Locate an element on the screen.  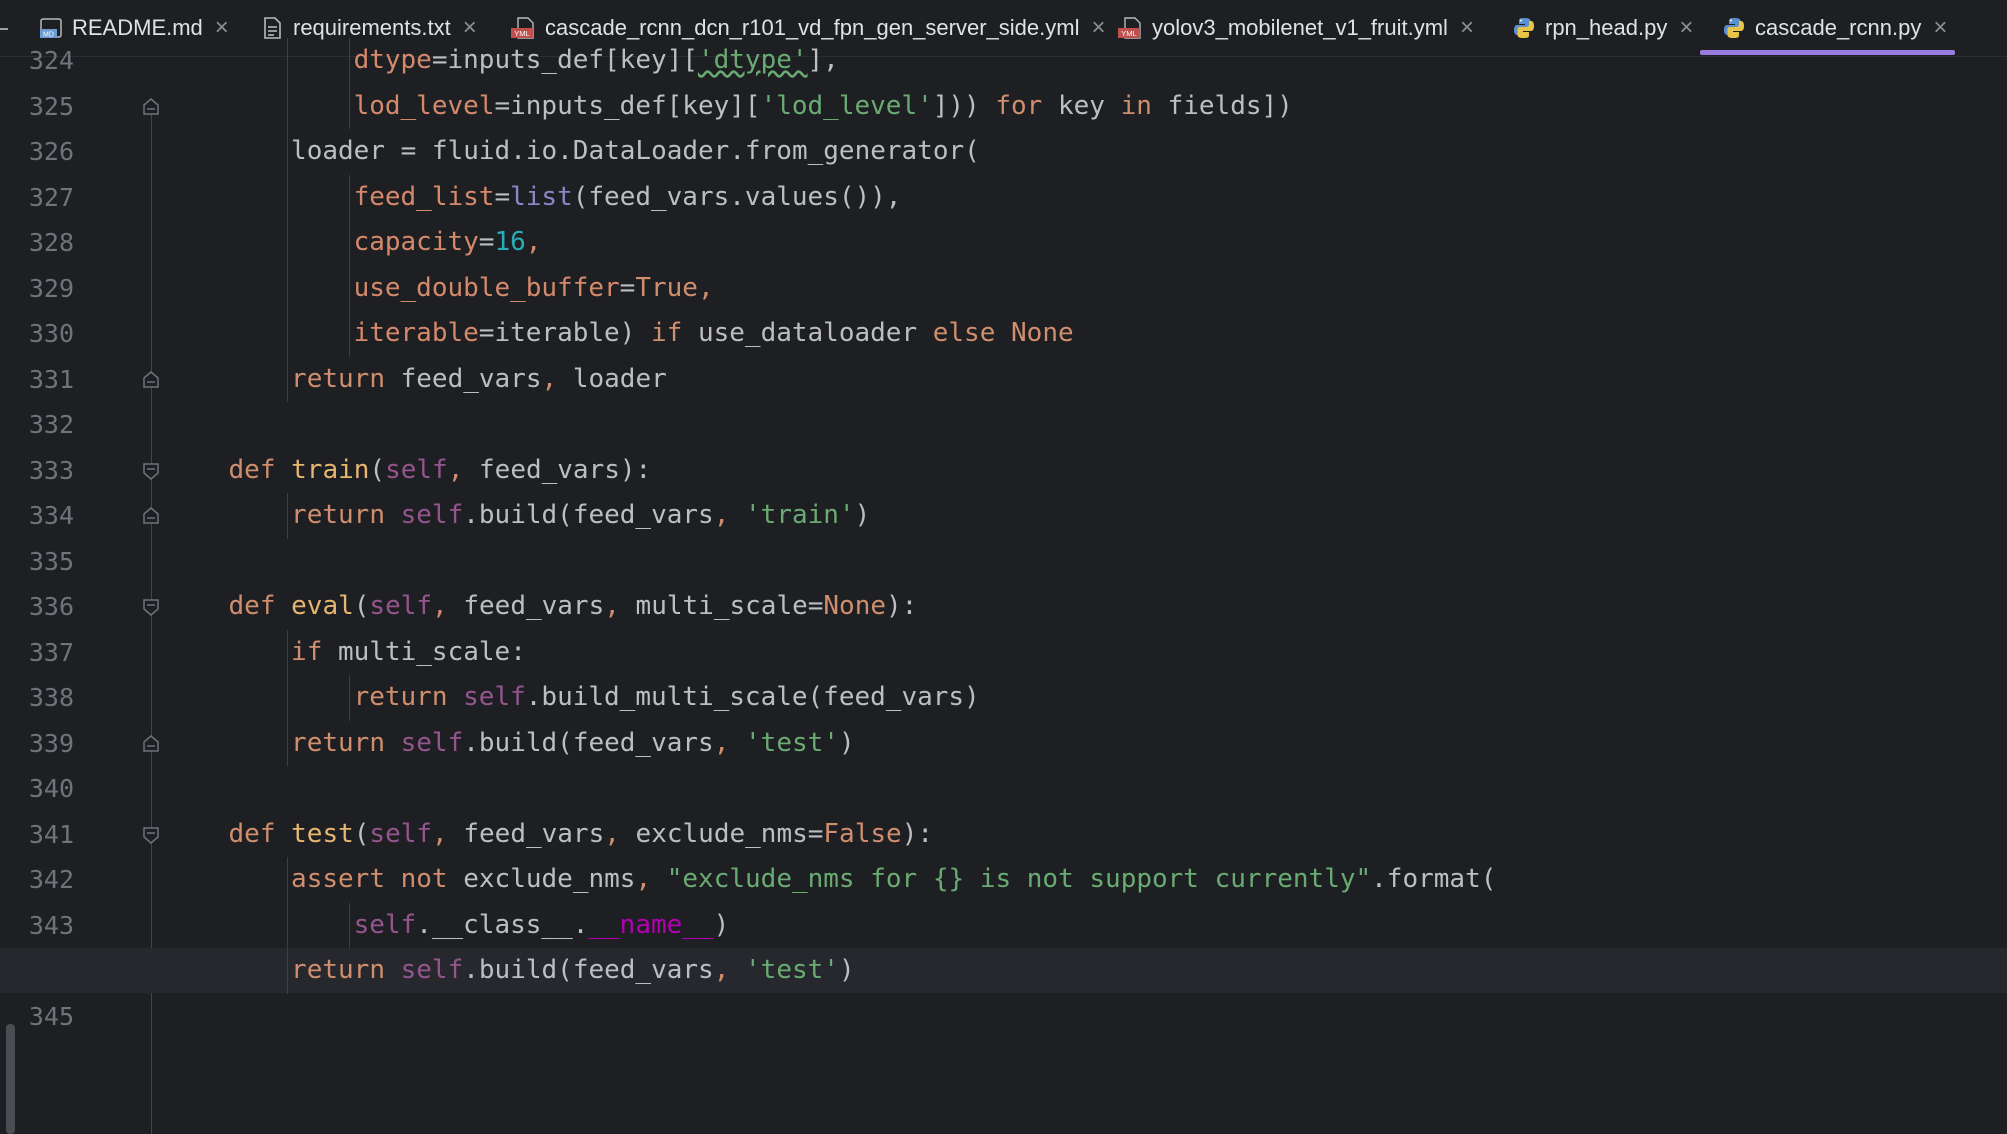
code-line: return self.build(feed_vars, 'train') is located at coordinates (1003, 516).